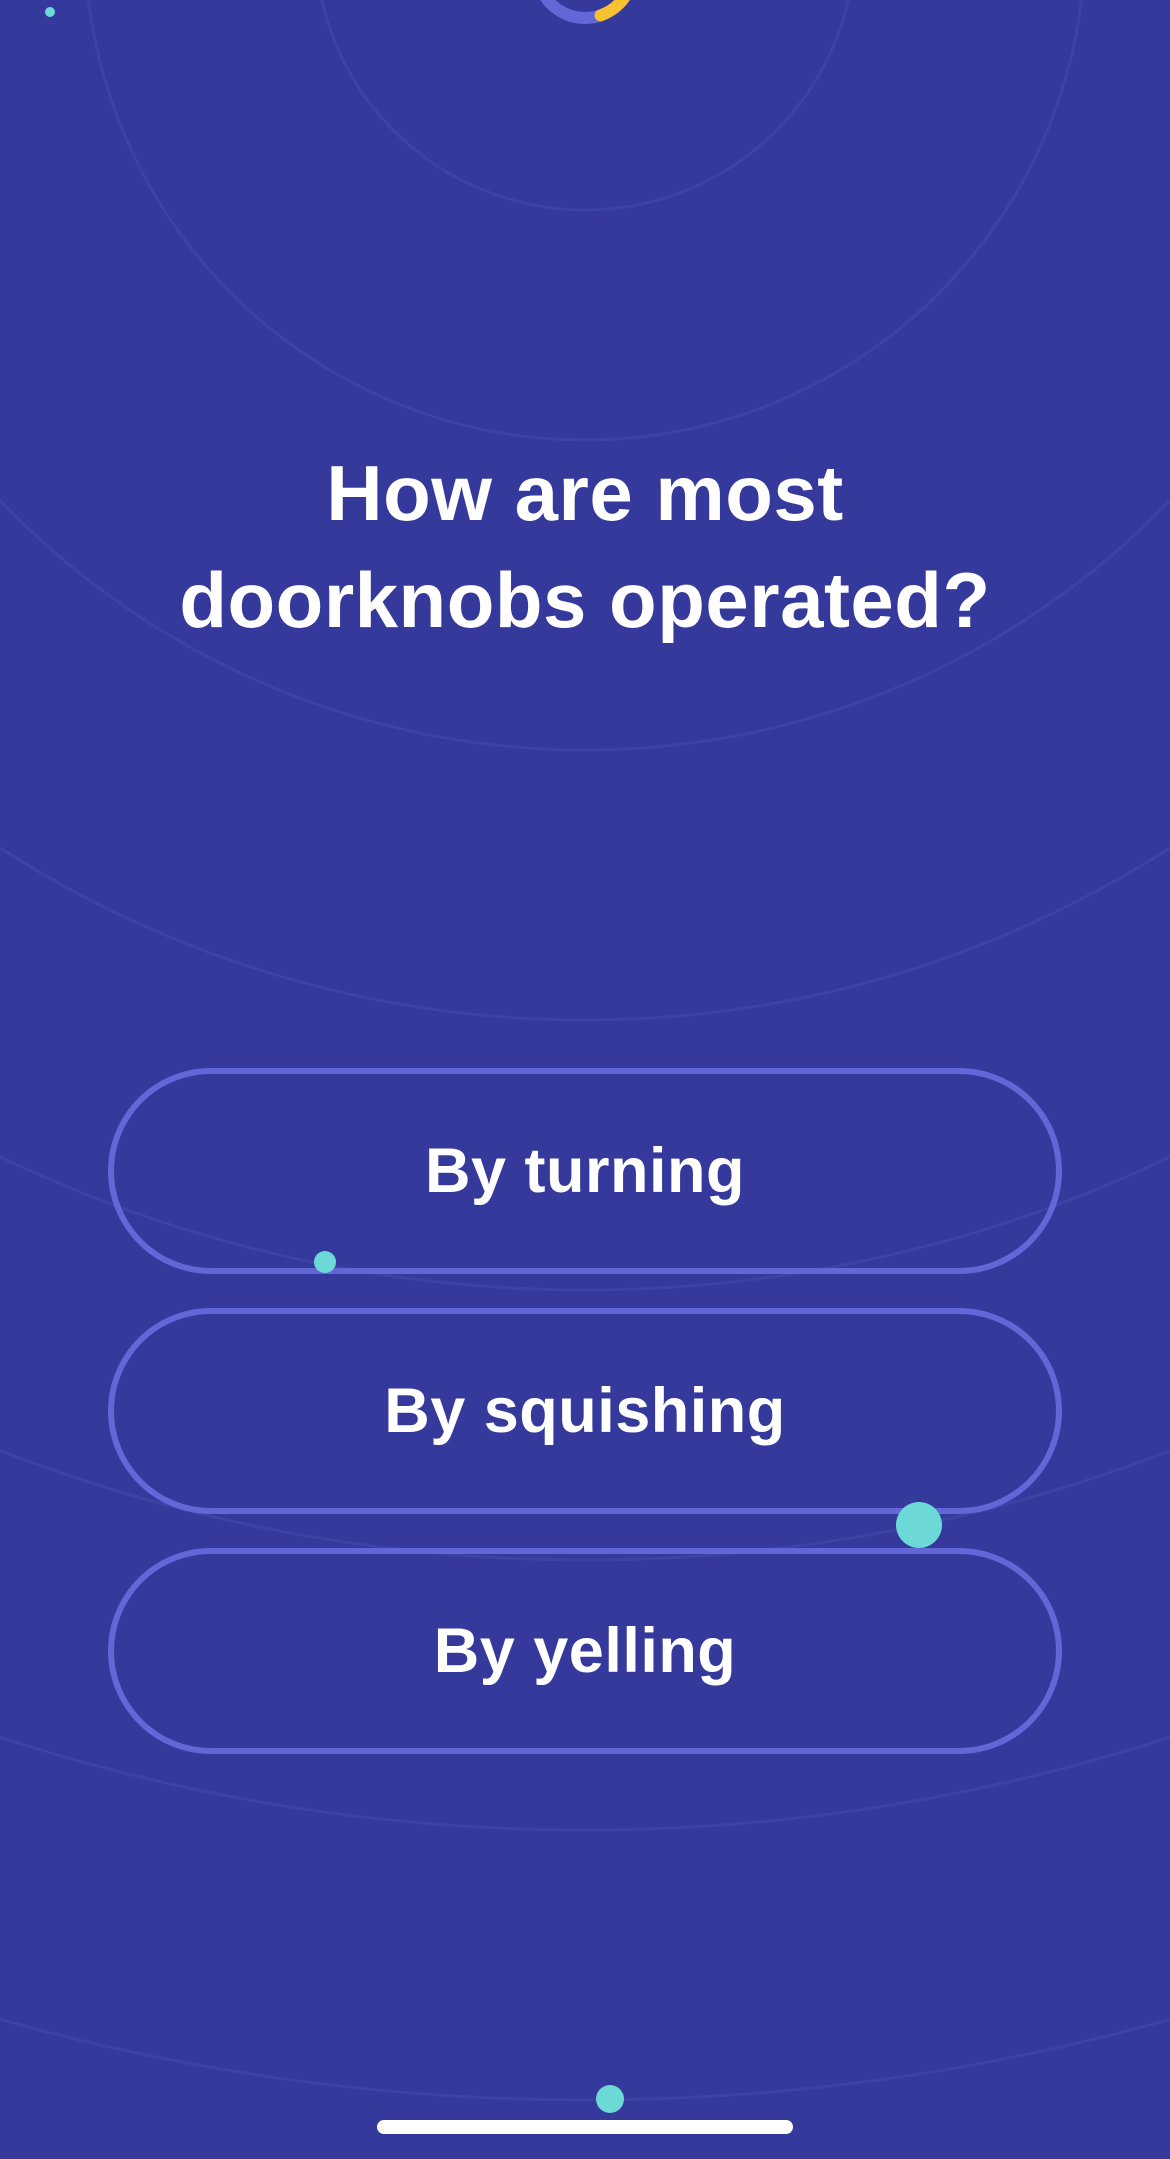 This screenshot has width=1170, height=2159. What do you see at coordinates (585, 493) in the screenshot?
I see `question-line-1: How are most` at bounding box center [585, 493].